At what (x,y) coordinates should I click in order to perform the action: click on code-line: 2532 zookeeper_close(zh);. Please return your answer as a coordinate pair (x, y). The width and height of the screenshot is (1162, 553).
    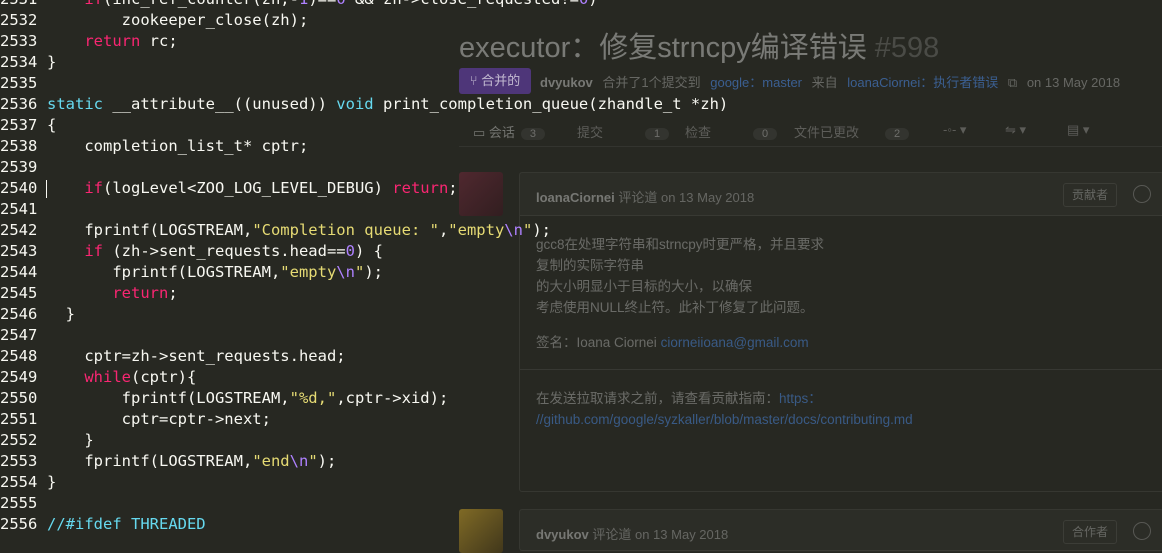
    Looking at the image, I should click on (581, 20).